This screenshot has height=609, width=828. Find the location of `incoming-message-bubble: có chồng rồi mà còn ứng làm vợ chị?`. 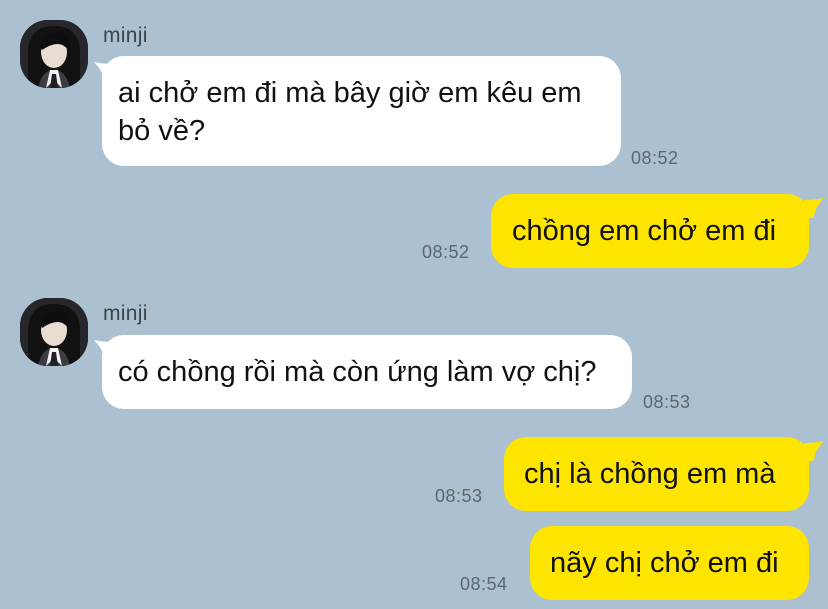

incoming-message-bubble: có chồng rồi mà còn ứng làm vợ chị? is located at coordinates (367, 372).